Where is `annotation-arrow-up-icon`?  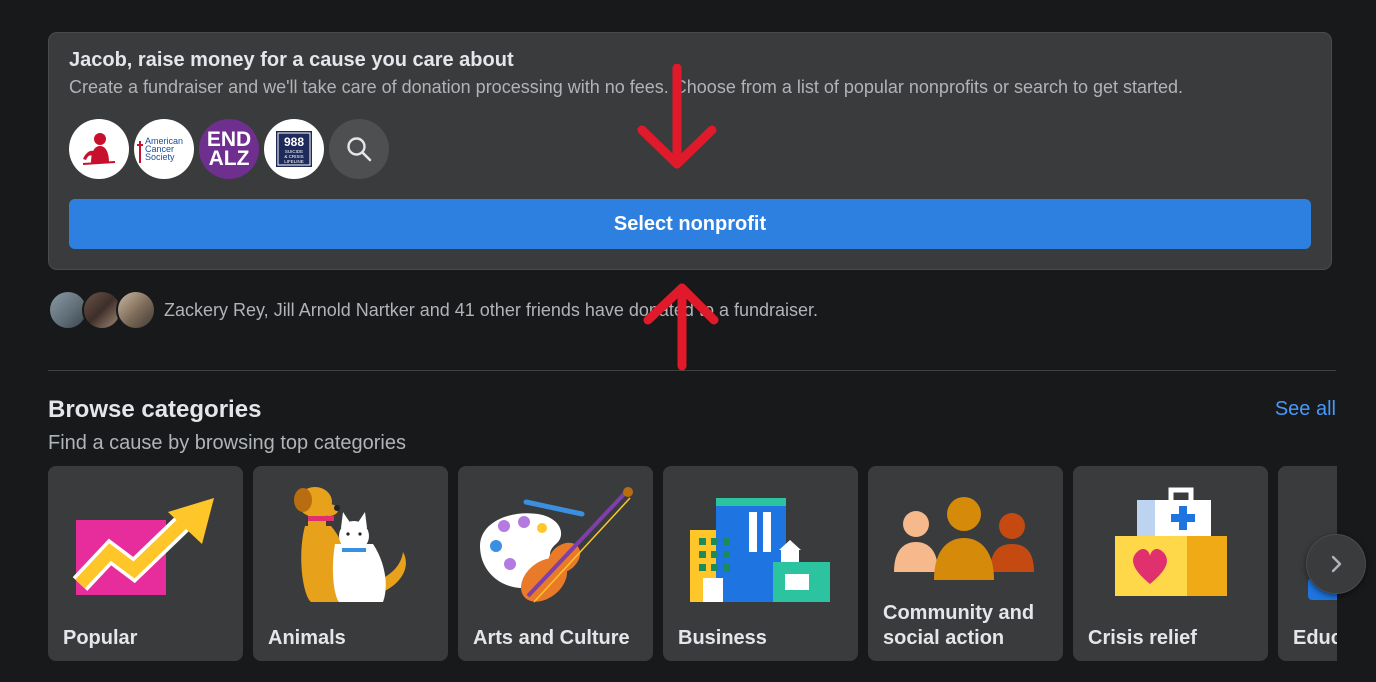
annotation-arrow-up-icon is located at coordinates (681, 327).